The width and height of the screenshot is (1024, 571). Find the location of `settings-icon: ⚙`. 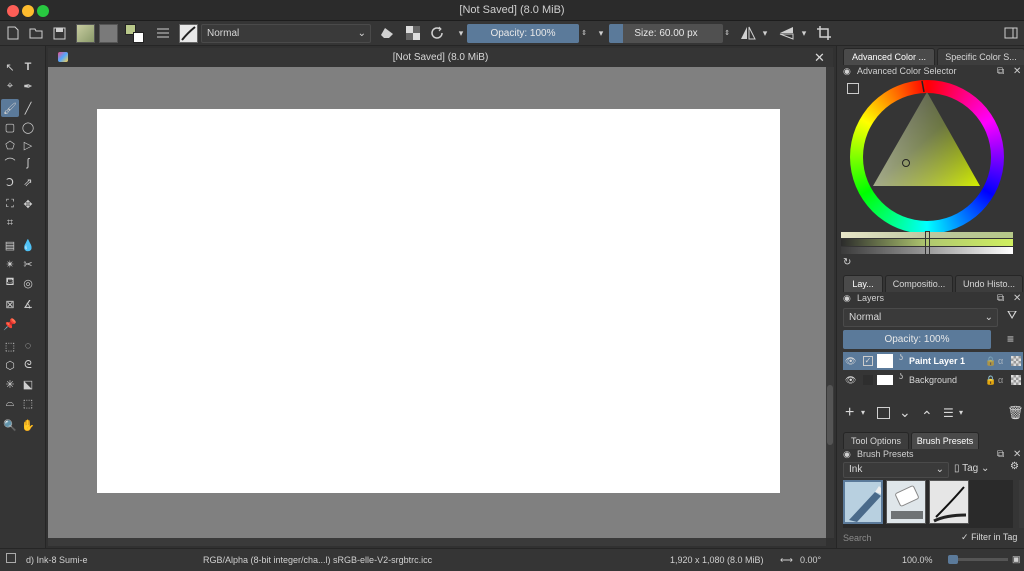

settings-icon: ⚙ is located at coordinates (1014, 466).